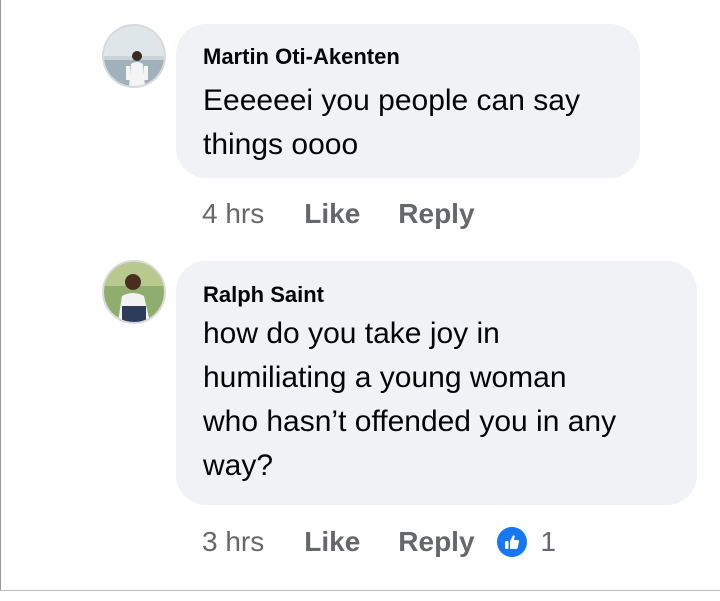 The height and width of the screenshot is (601, 720). I want to click on left-border, so click(0, 300).